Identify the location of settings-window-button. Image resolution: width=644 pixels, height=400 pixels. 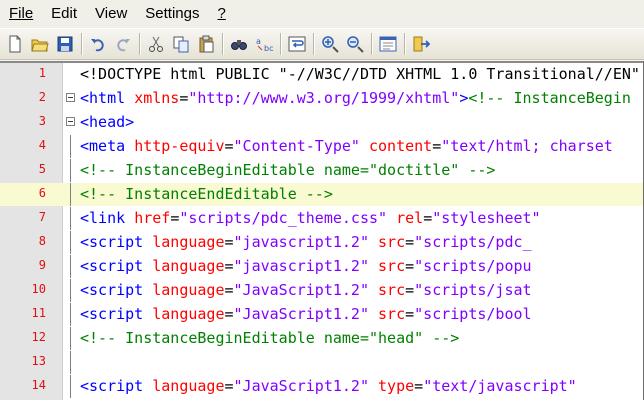
(388, 44).